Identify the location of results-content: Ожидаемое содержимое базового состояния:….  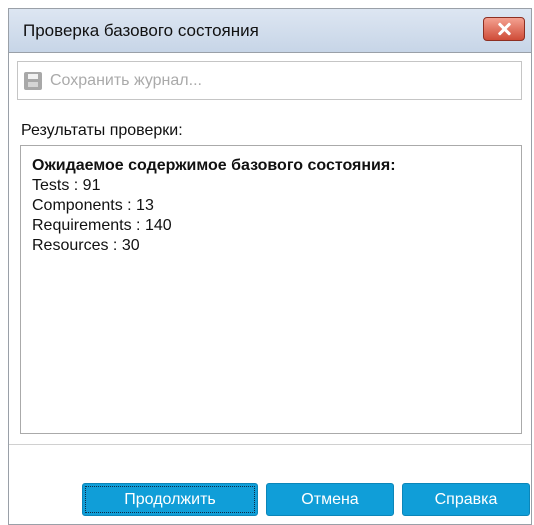
(214, 206).